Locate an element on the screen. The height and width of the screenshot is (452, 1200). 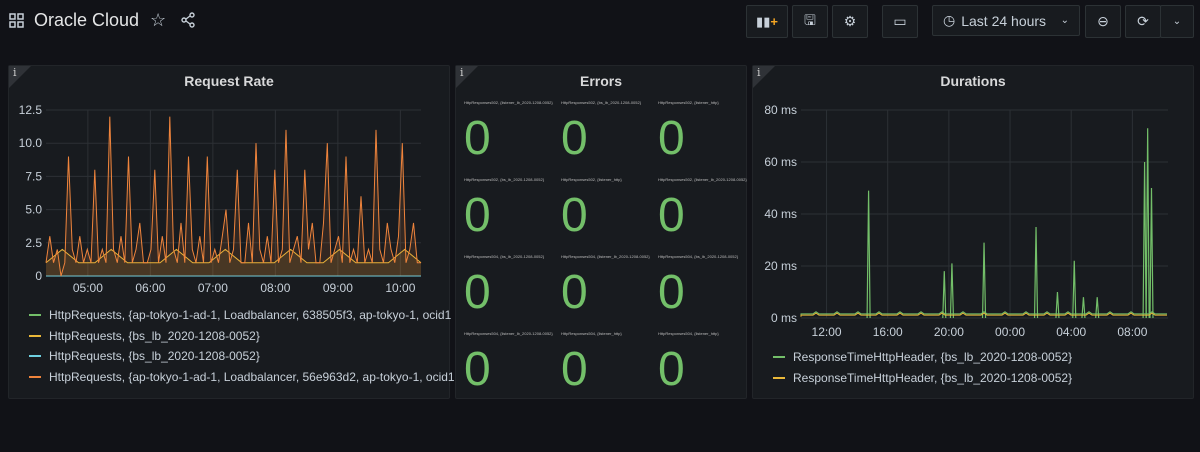
time-picker: ◷ Last 24 hours ⌄ is located at coordinates (1006, 20).